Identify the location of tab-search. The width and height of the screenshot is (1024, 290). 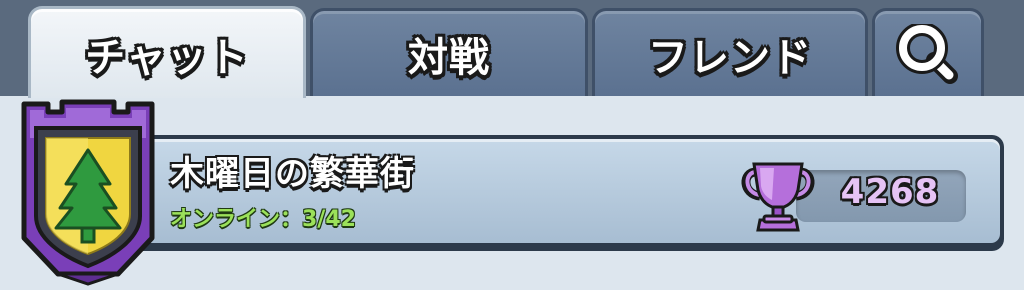
(928, 52).